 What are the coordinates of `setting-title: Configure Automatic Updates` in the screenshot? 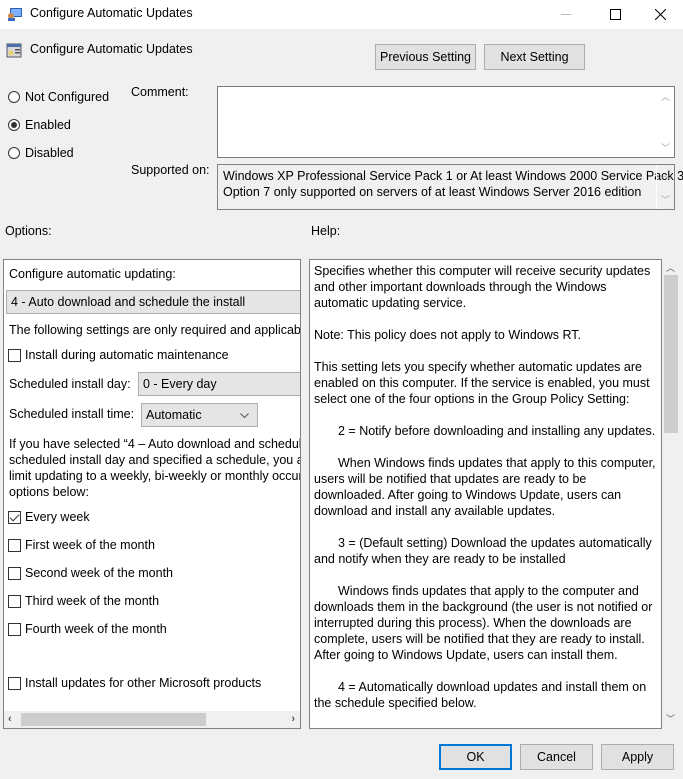 It's located at (111, 49).